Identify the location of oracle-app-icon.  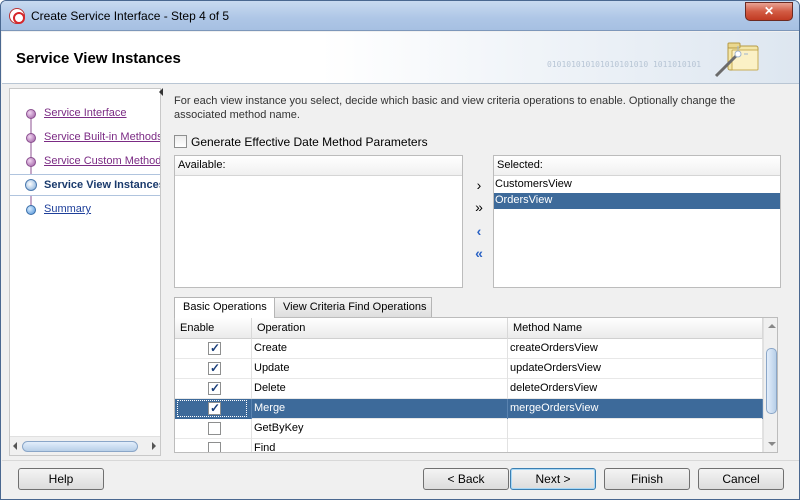
(17, 16).